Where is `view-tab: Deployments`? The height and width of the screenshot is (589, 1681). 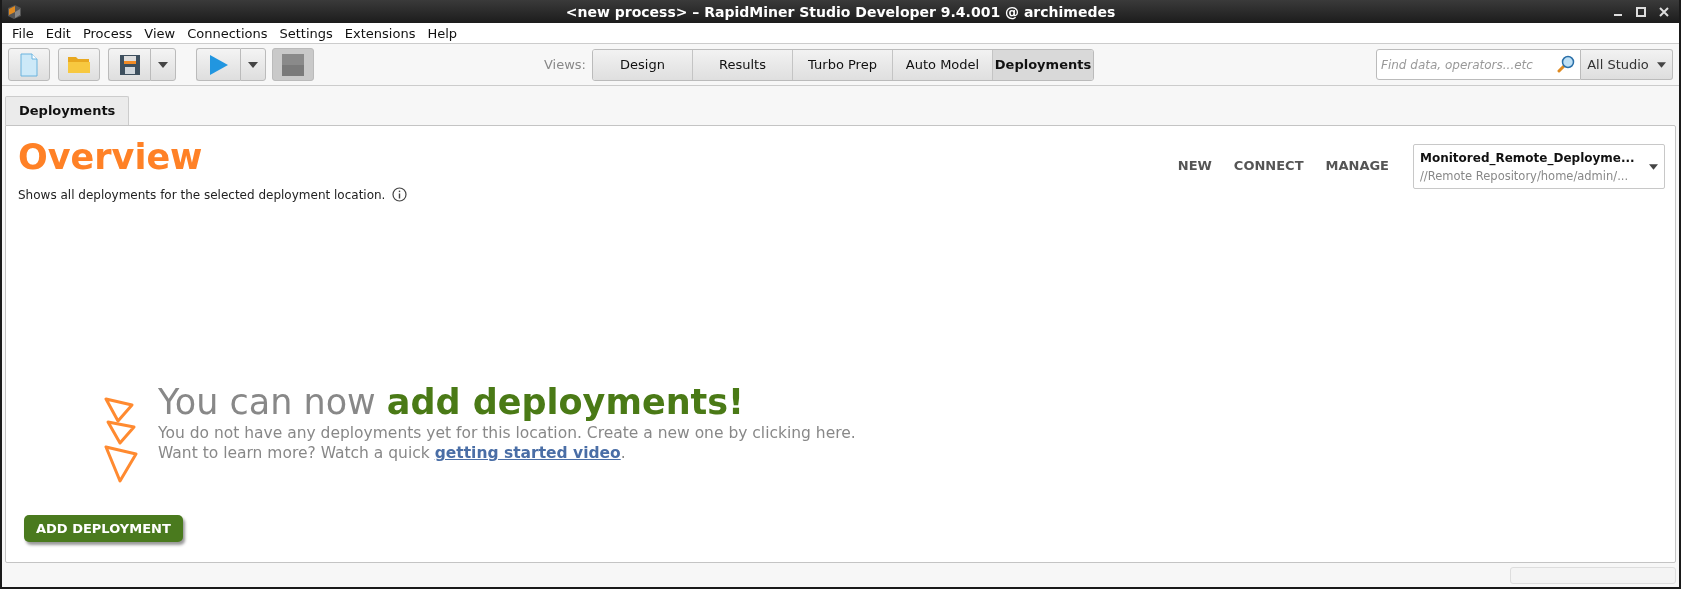 view-tab: Deployments is located at coordinates (1043, 64).